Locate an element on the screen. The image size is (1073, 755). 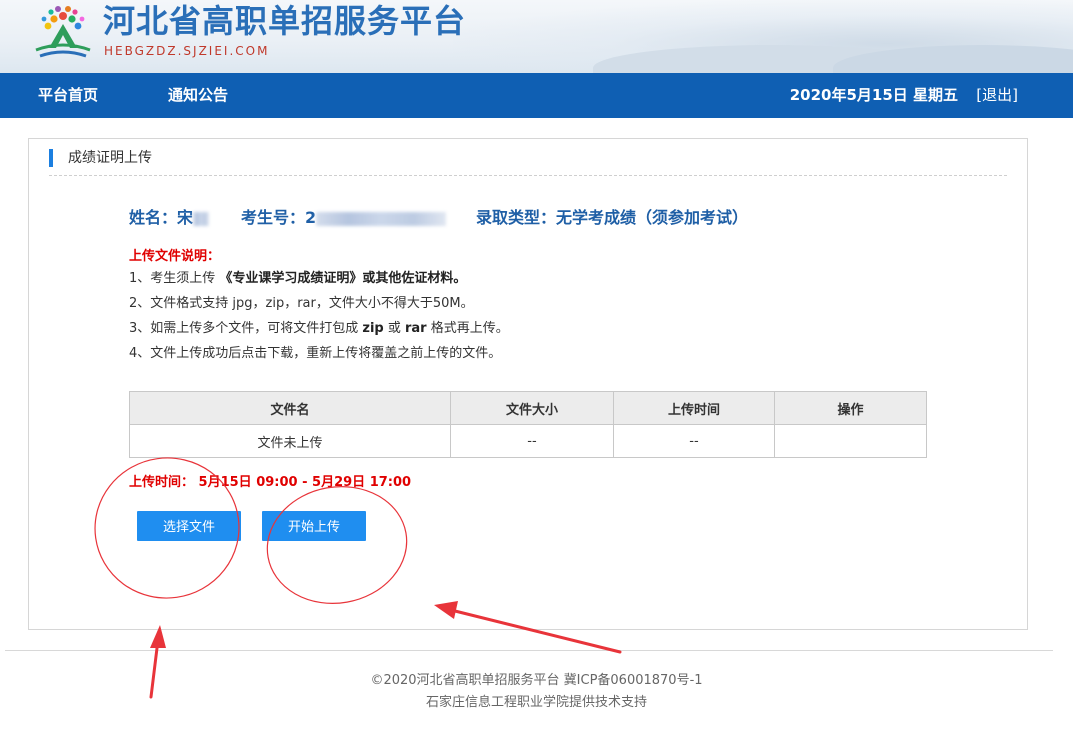
main-nav: 平台首页 通知公告 2020年5月15日 星期五 [退出] is located at coordinates (536, 95).